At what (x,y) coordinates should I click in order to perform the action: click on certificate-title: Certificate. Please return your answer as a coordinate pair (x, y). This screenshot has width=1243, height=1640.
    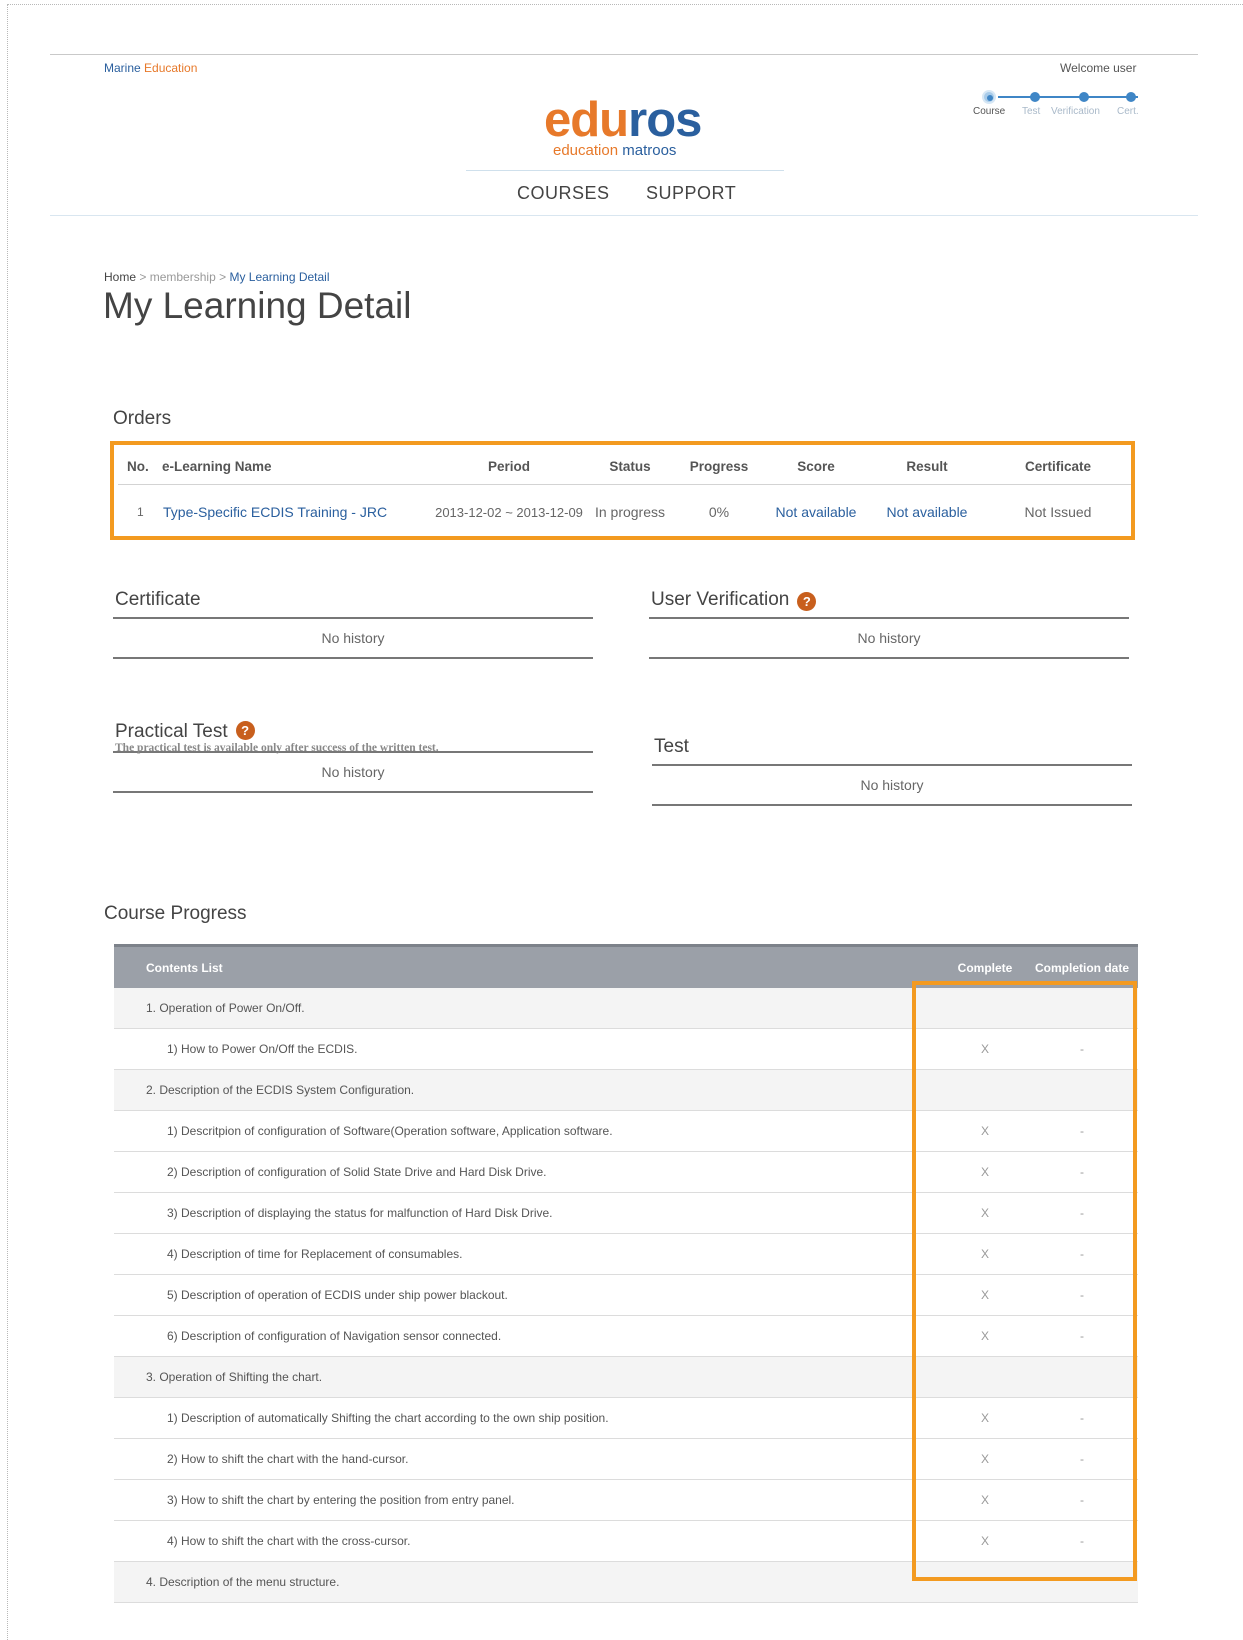
    Looking at the image, I should click on (353, 599).